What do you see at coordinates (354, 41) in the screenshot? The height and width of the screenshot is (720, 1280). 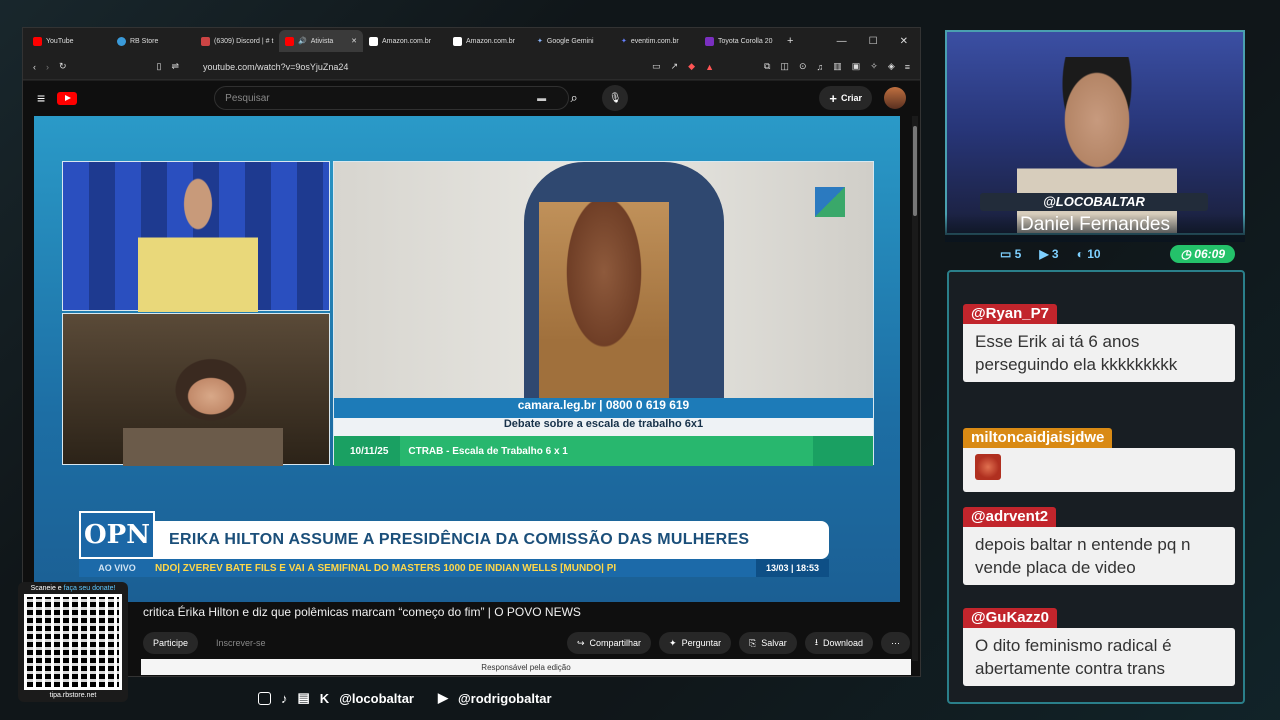 I see `close-tab-icon: ✕` at bounding box center [354, 41].